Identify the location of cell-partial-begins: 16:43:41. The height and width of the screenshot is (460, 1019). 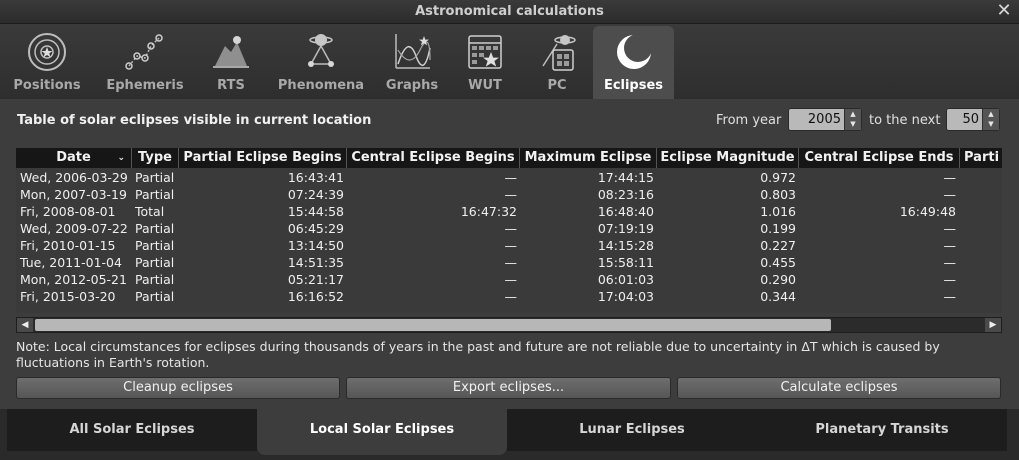
(315, 177).